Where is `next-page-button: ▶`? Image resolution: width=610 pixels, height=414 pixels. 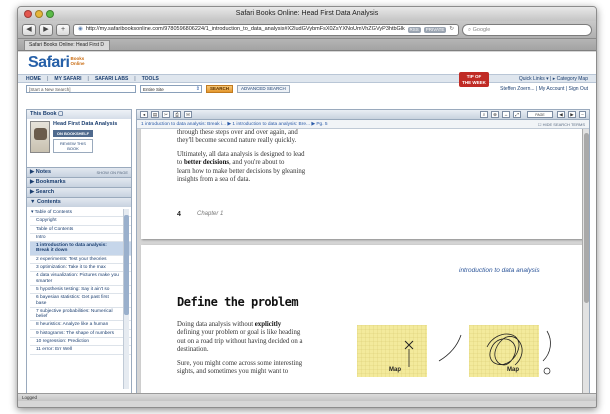 next-page-button: ▶ is located at coordinates (572, 114).